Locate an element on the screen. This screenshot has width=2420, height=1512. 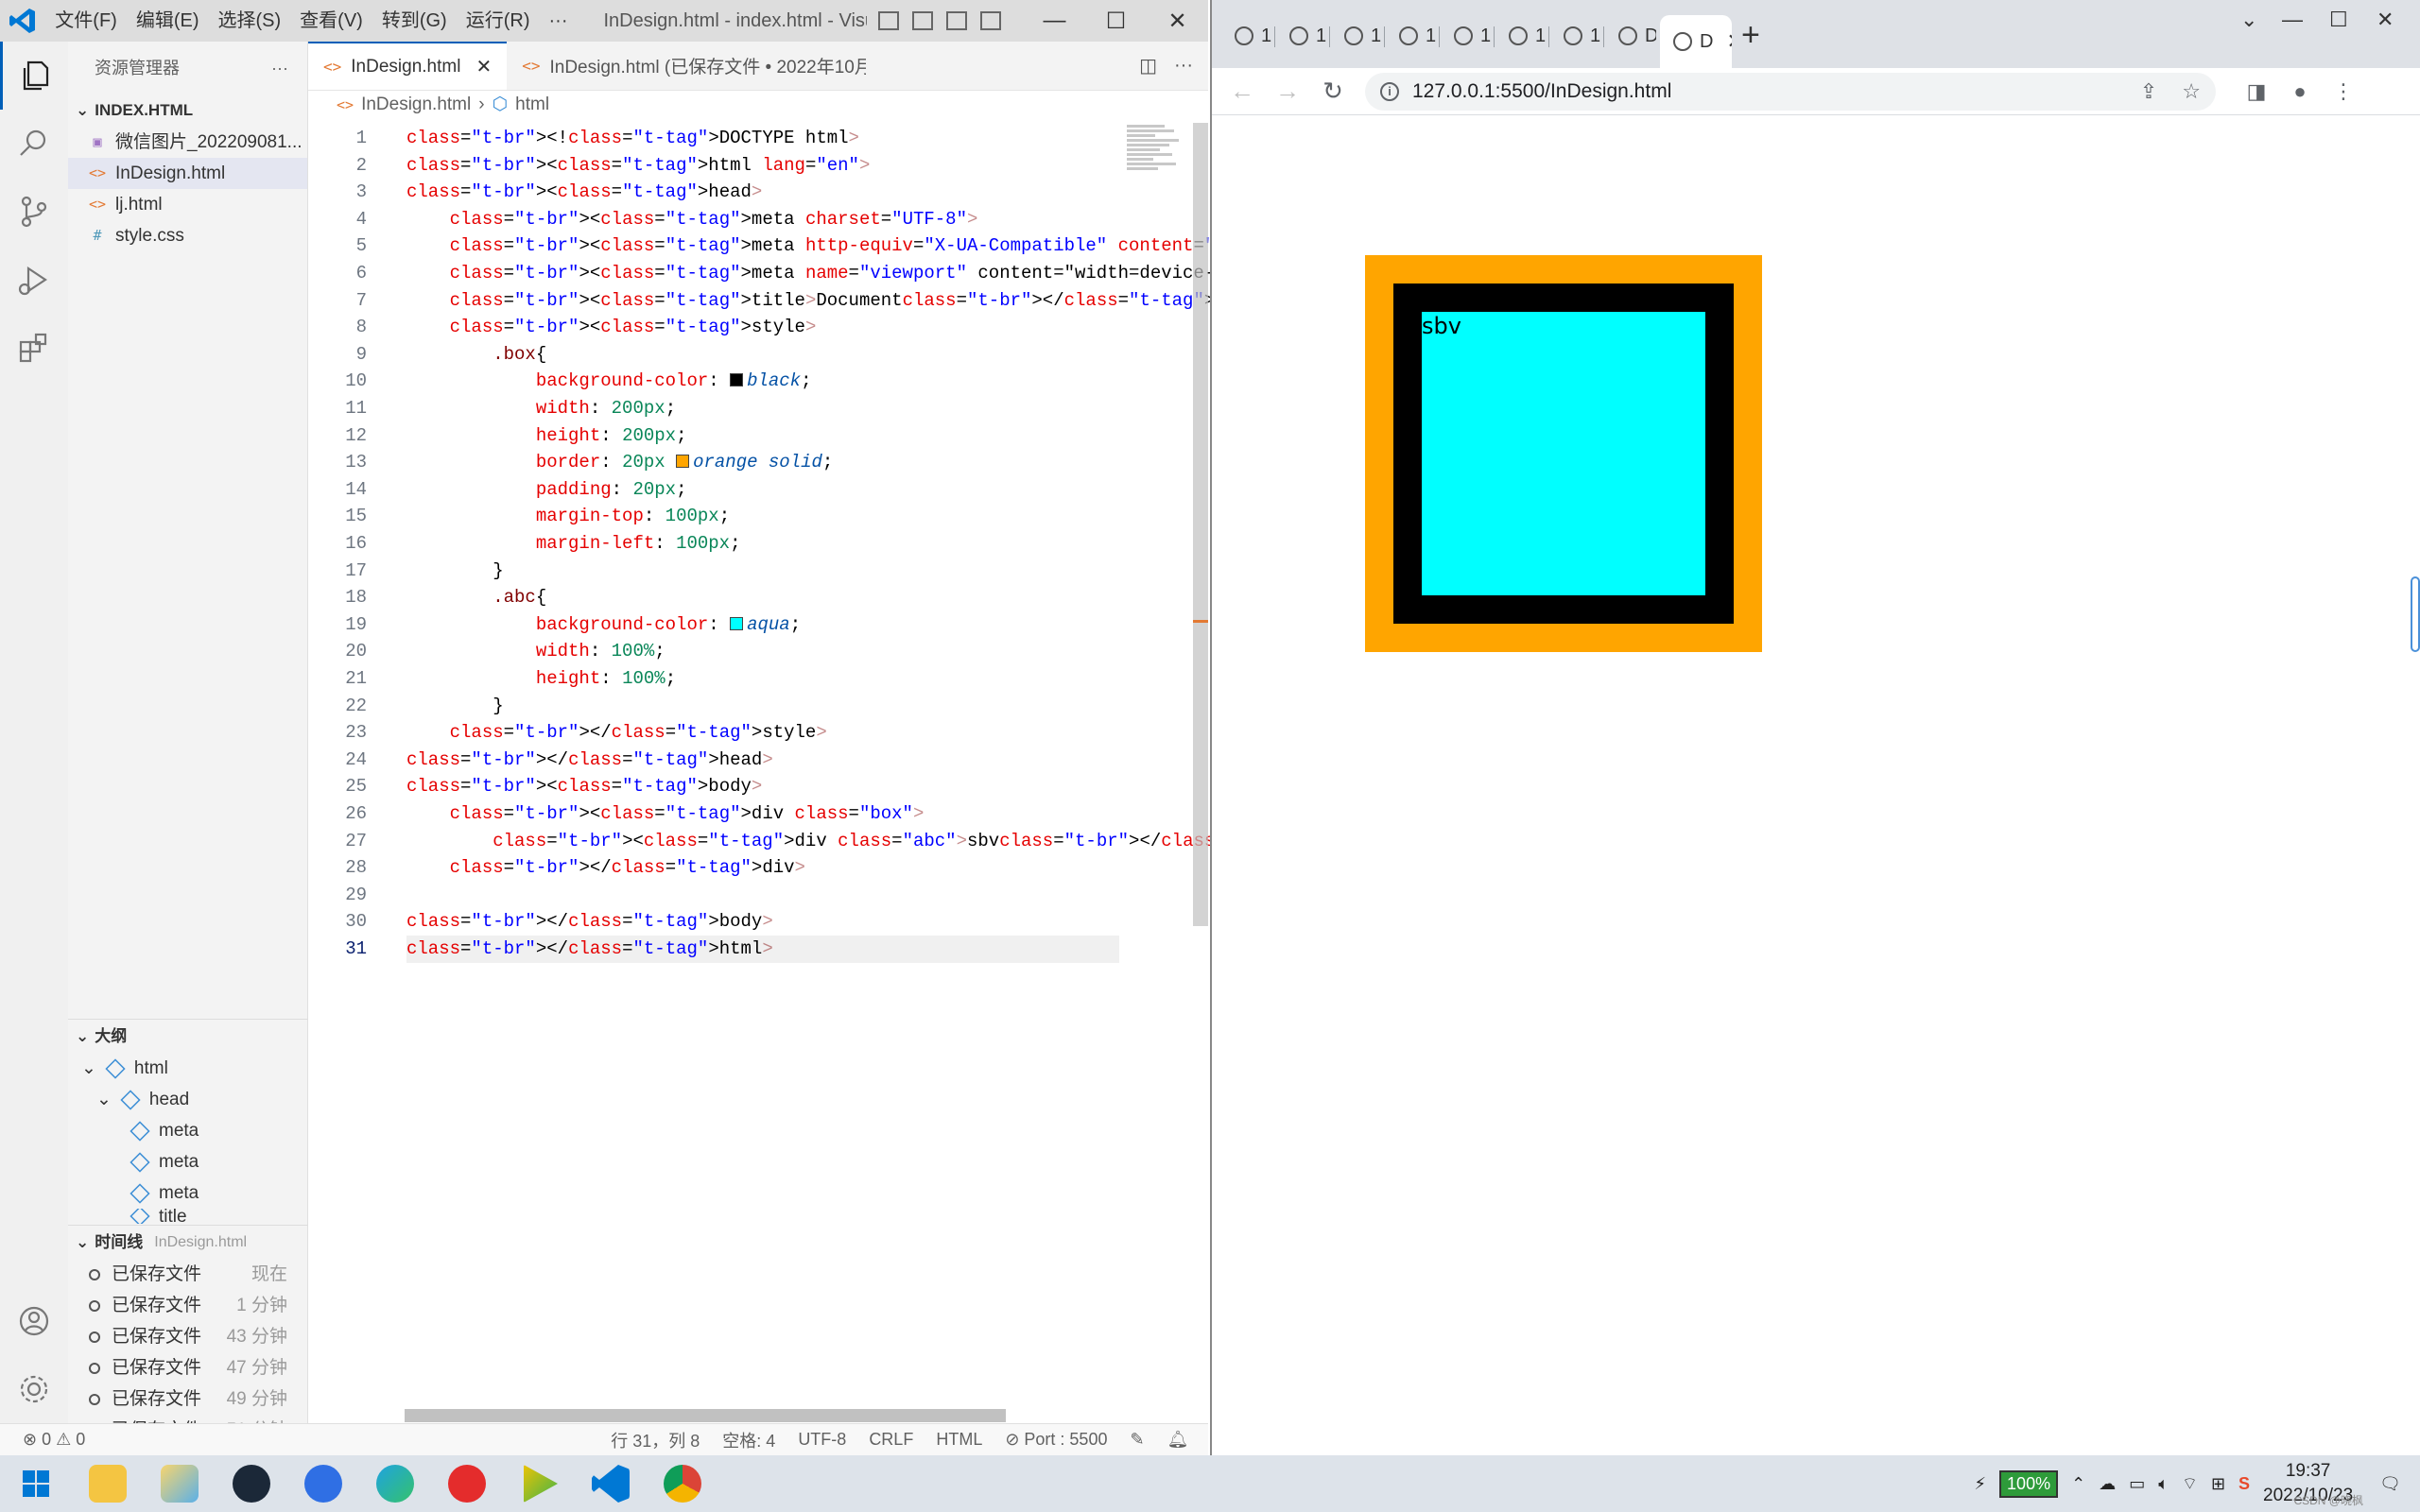
folder-header: ⌄ INDEX.HTML is located at coordinates (187, 110).